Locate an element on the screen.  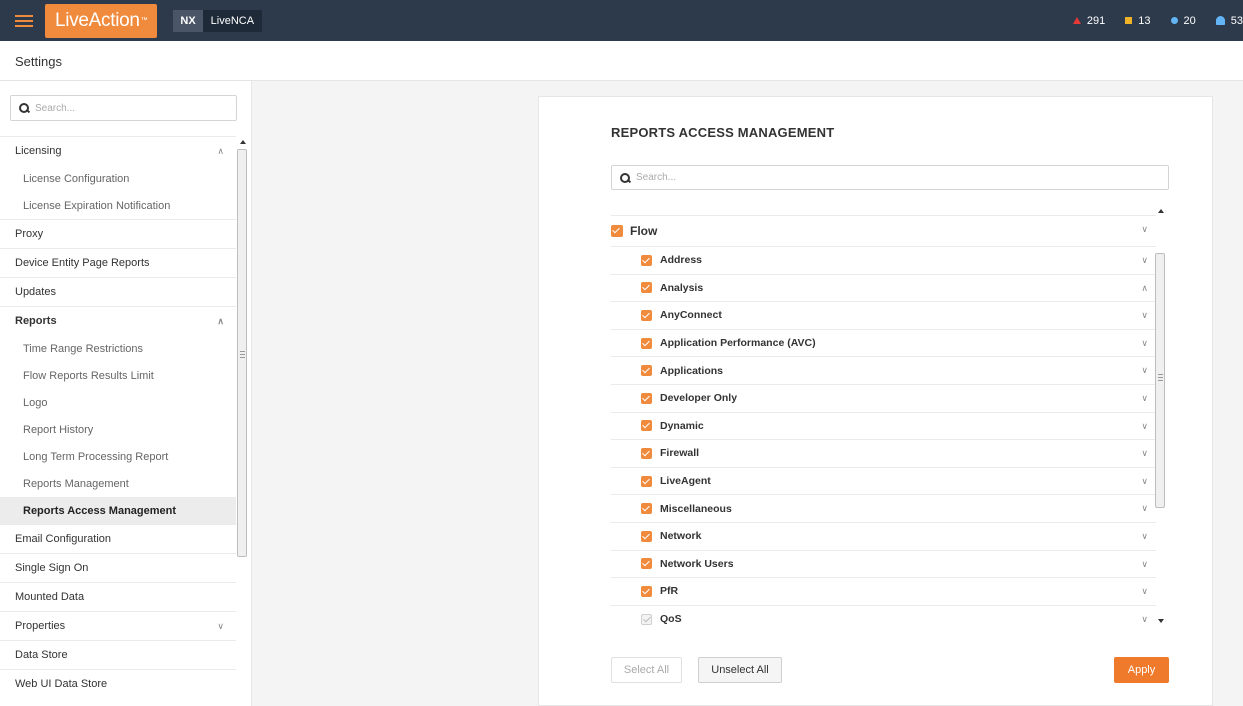
sidebar-item-licensing: Licensing ∧ is located at coordinates (118, 150).